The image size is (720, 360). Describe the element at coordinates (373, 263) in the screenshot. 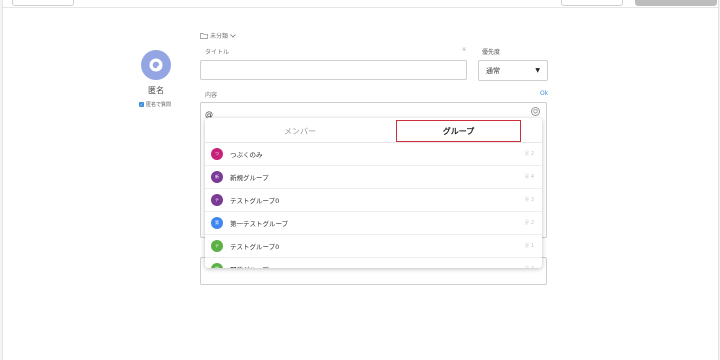

I see `list-item: 開 開発グループ 웃 4` at that location.